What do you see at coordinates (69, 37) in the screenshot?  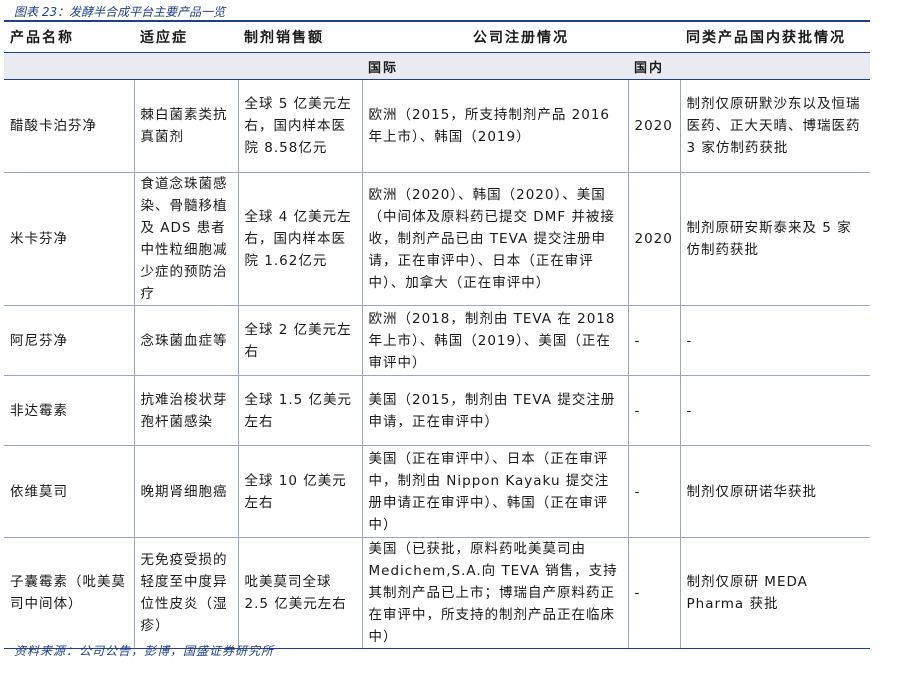 I see `header-name: 产品名称` at bounding box center [69, 37].